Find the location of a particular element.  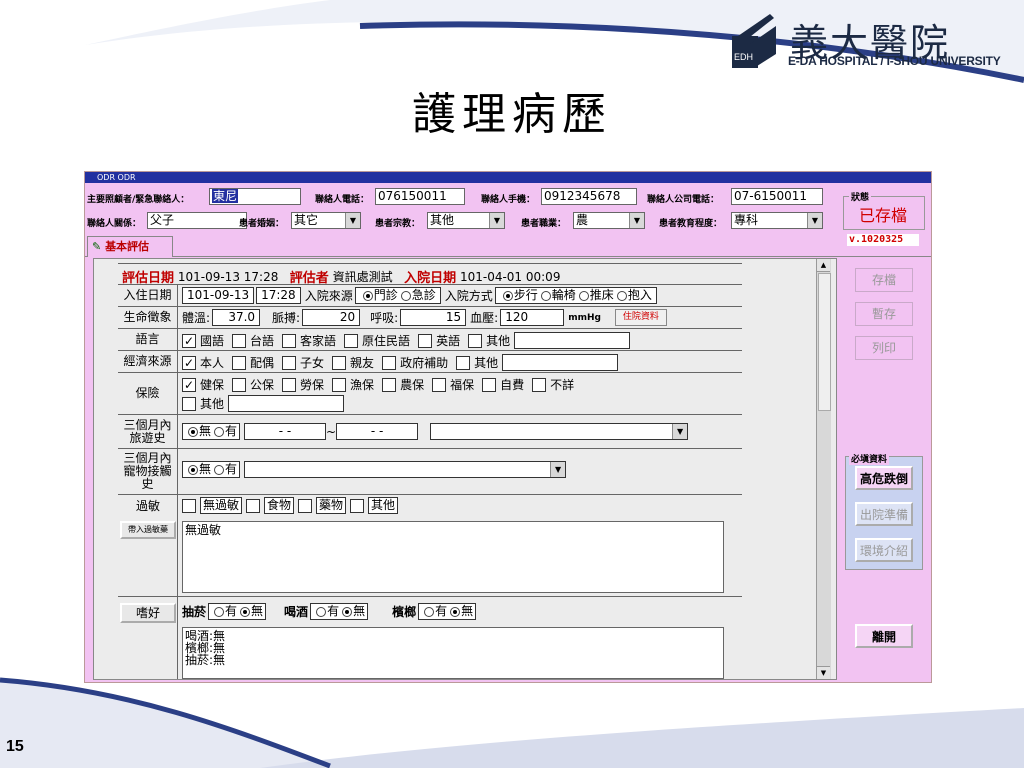

occupation-select: 農 ▼ is located at coordinates (609, 220).